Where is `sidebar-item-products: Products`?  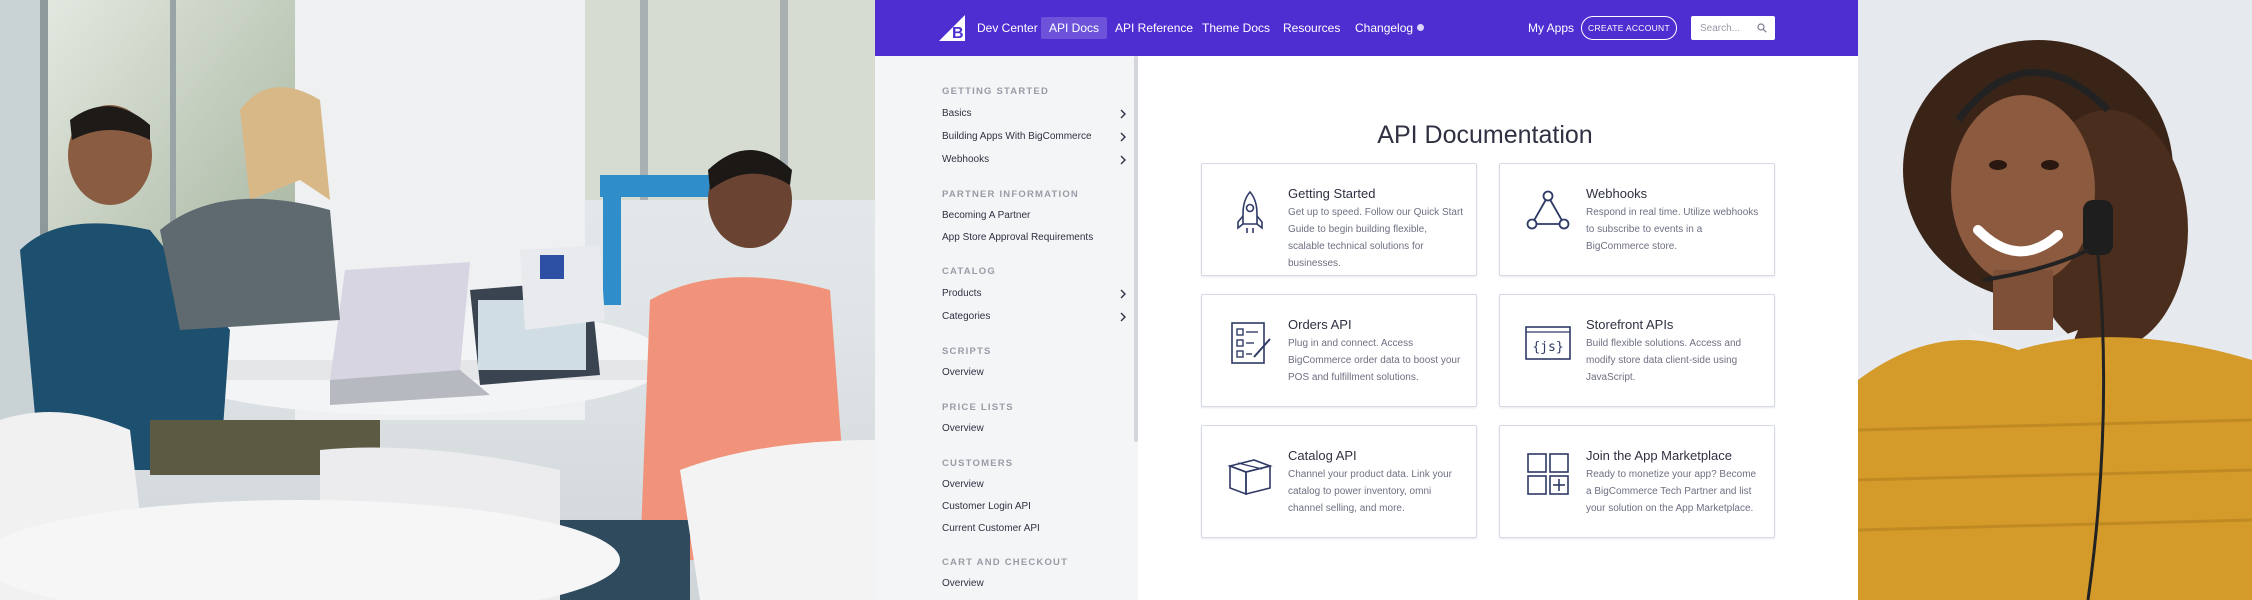 sidebar-item-products: Products is located at coordinates (1034, 294).